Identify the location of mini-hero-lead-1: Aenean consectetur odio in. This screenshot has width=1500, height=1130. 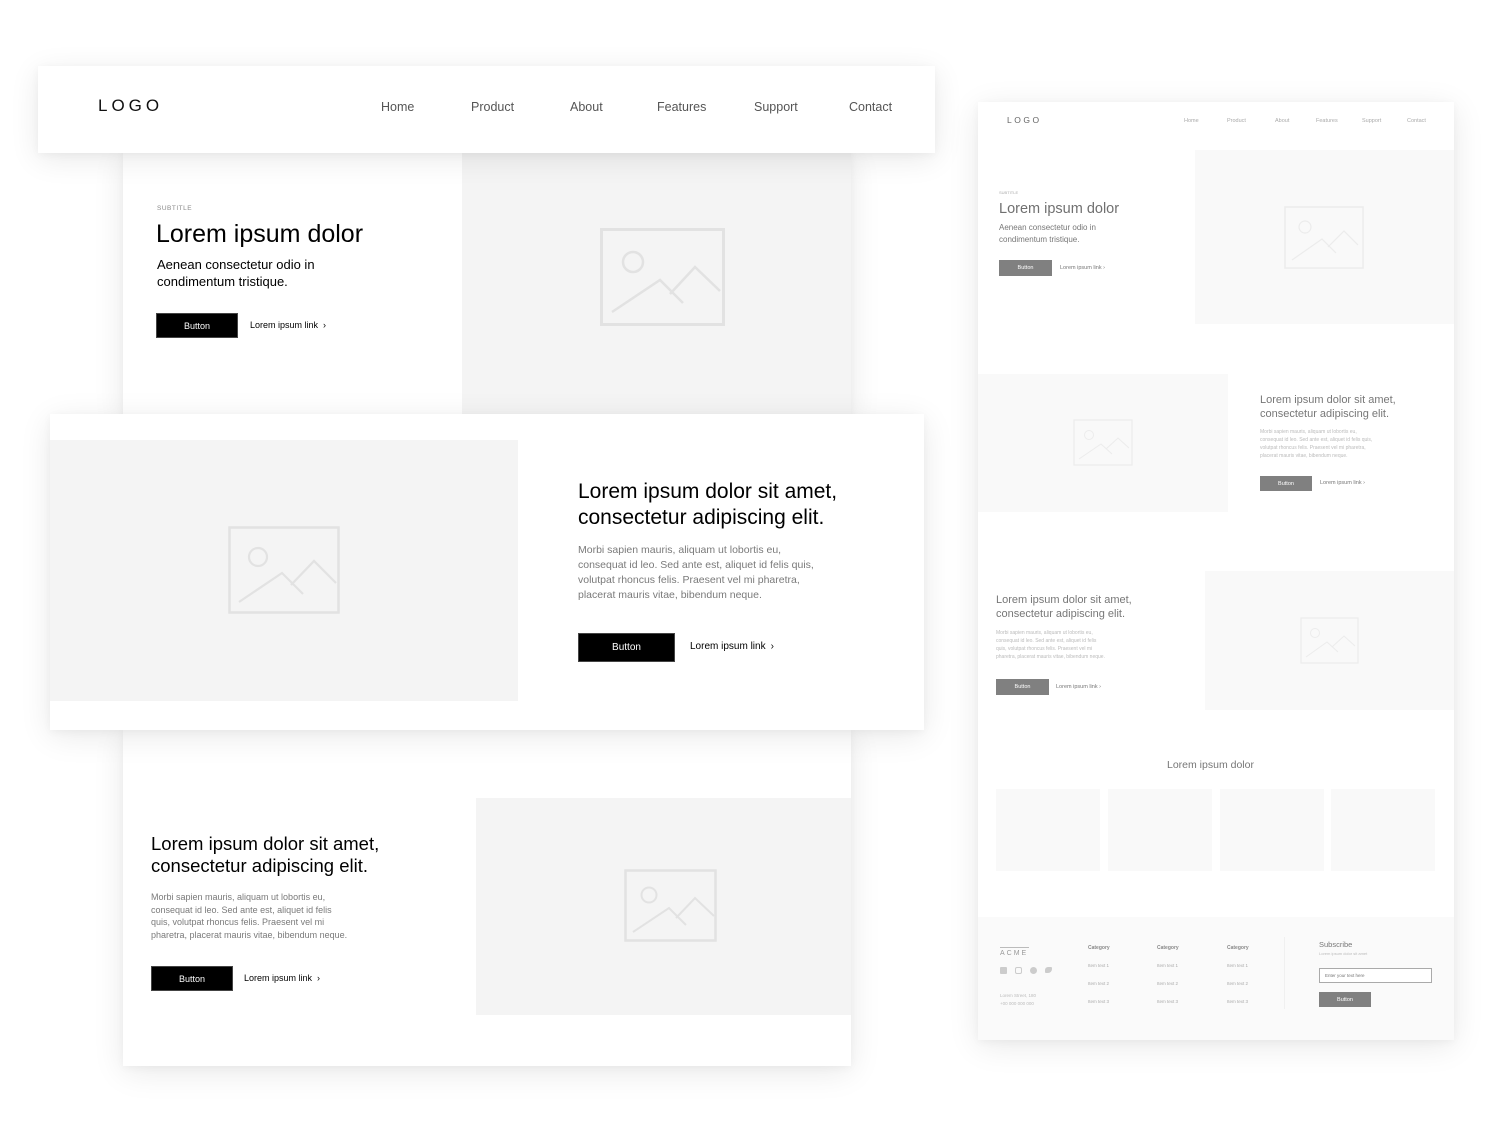
(1047, 227).